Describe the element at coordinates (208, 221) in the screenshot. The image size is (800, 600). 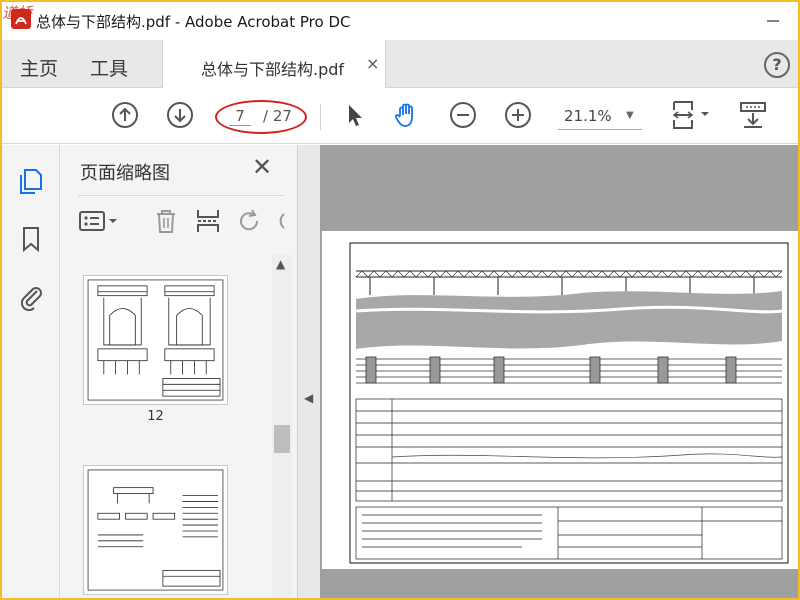
I see `insert-page-icon` at that location.